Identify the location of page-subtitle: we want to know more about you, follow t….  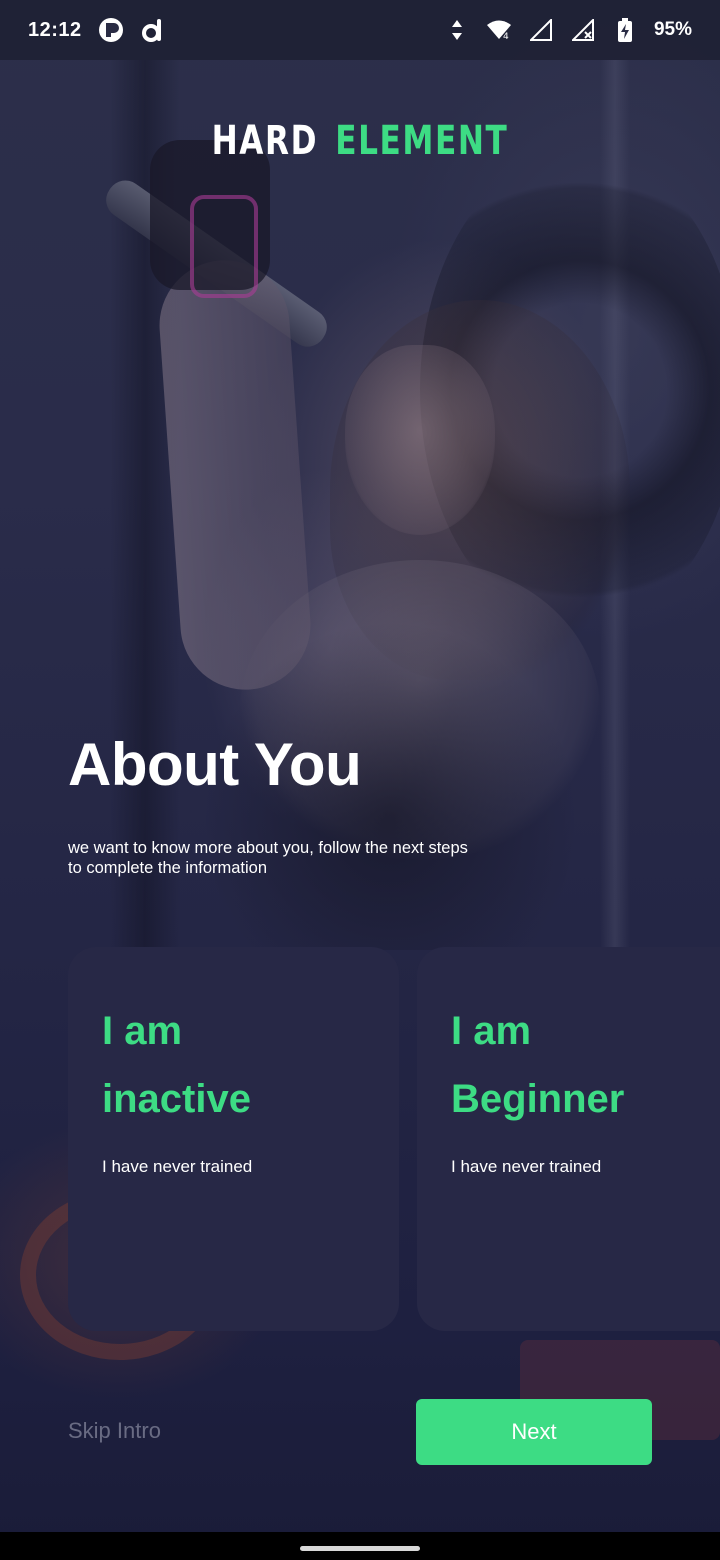
(268, 858).